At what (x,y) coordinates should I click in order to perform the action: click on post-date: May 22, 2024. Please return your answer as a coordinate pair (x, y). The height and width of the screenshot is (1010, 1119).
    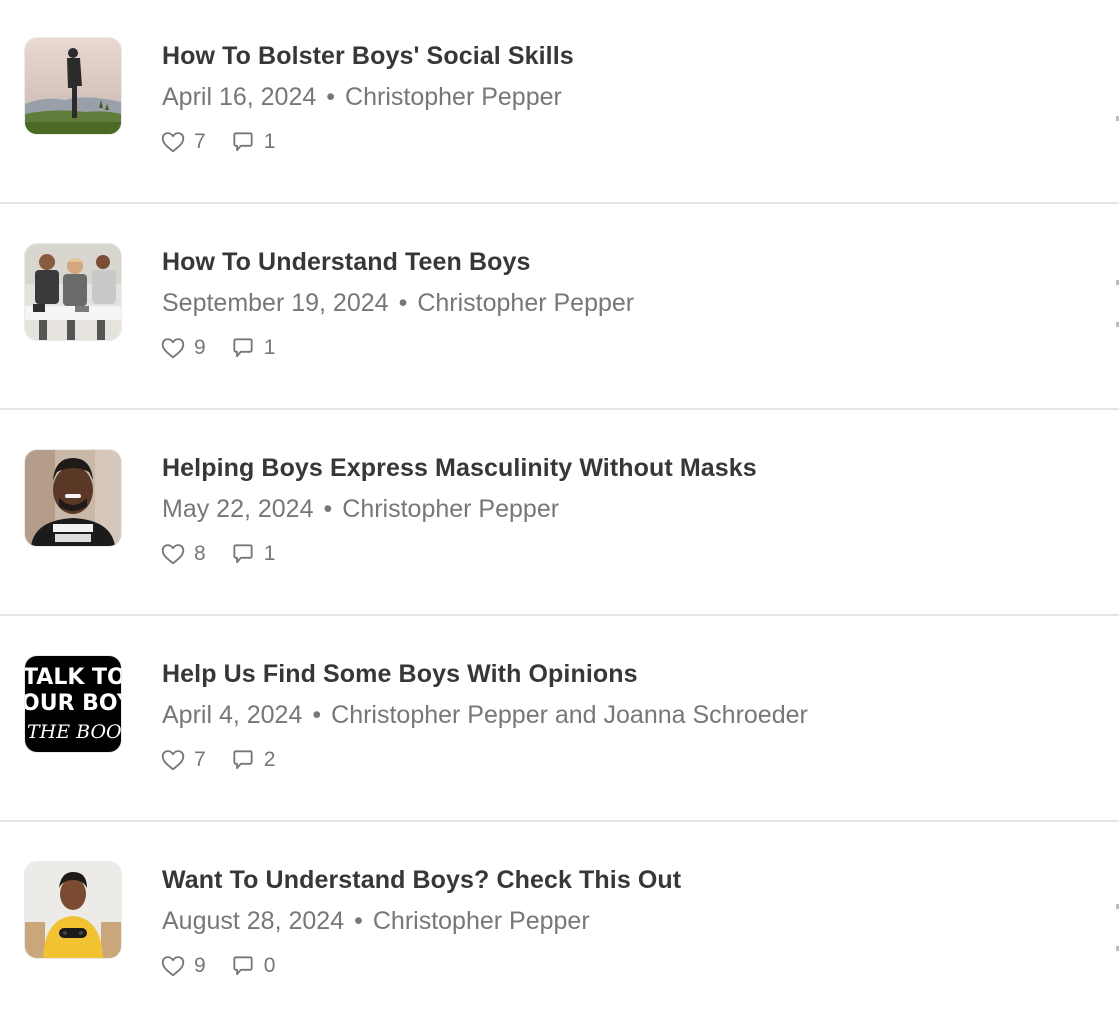
    Looking at the image, I should click on (238, 509).